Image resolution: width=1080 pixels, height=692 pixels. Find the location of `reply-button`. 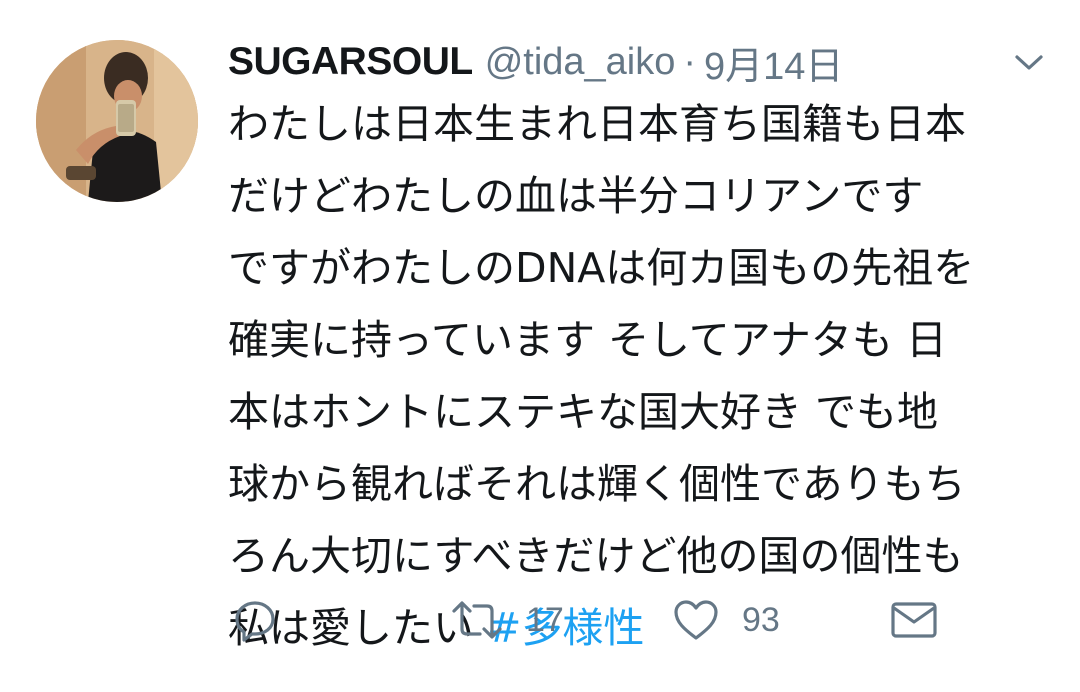

reply-button is located at coordinates (255, 620).